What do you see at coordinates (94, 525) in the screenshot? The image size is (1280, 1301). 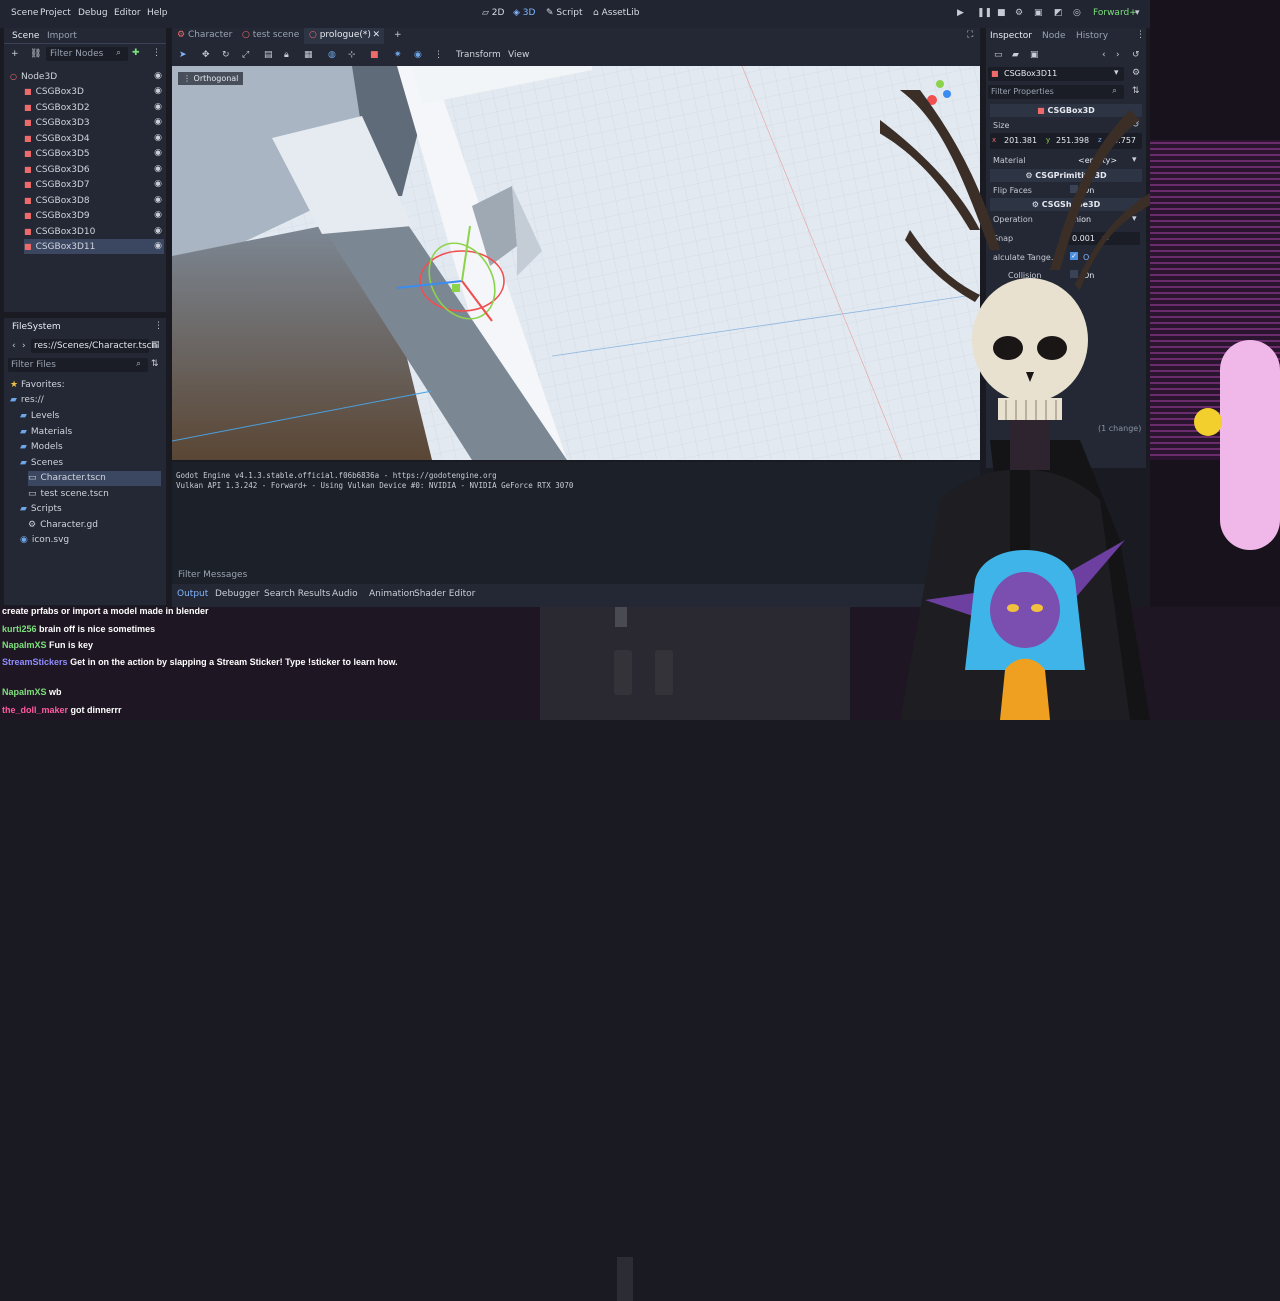 I see `filesystem-item: ⚙ Character.gd` at bounding box center [94, 525].